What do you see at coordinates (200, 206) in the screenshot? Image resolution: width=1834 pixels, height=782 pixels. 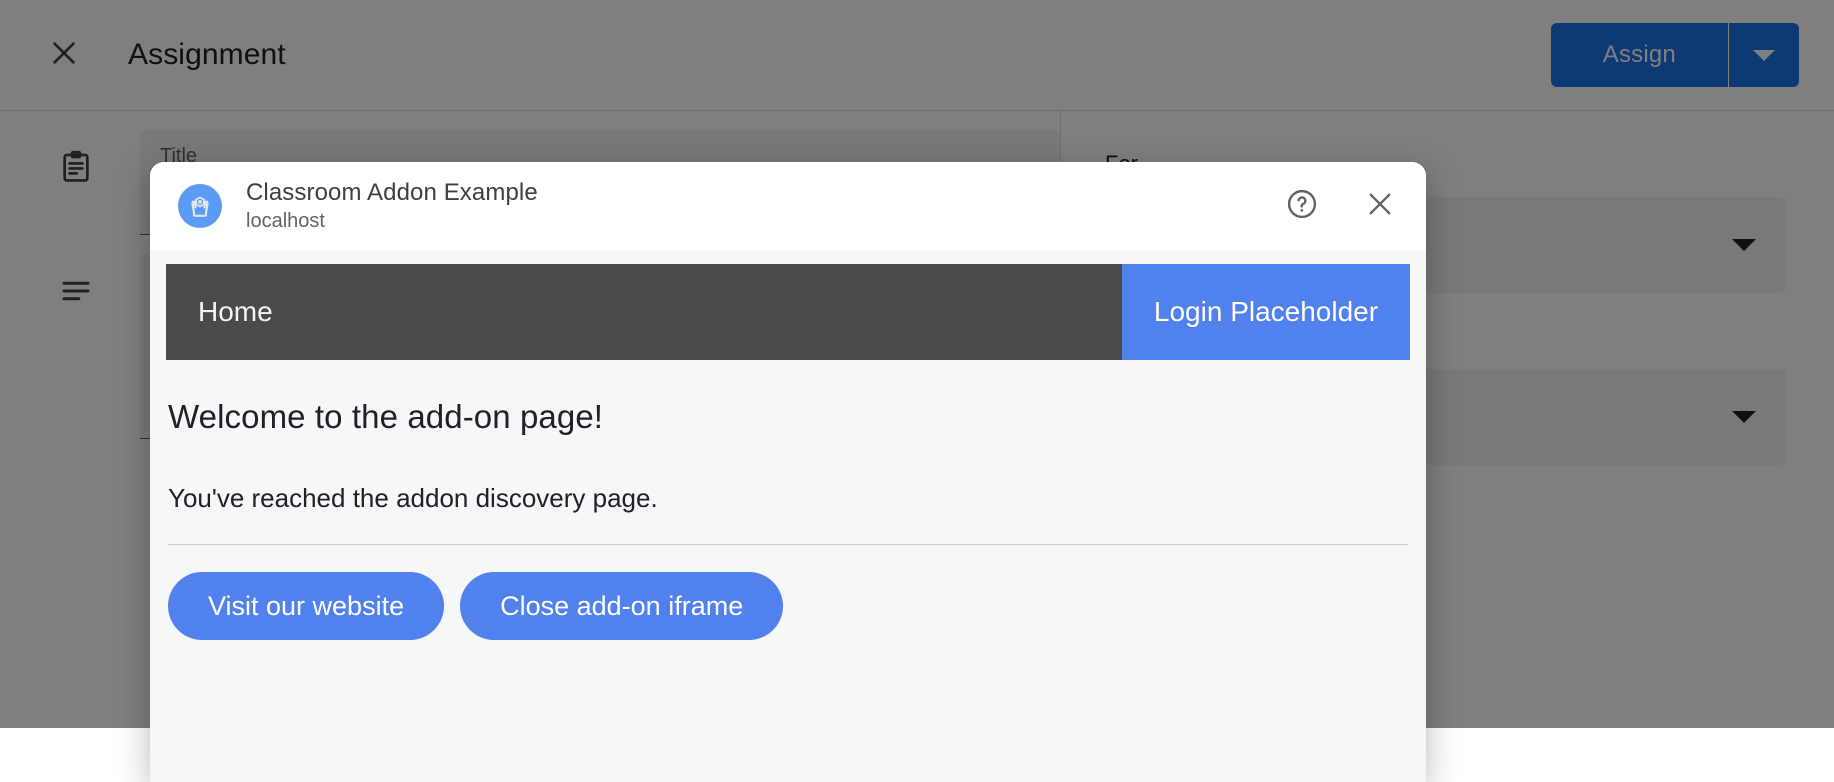 I see `classroom-addon-icon` at bounding box center [200, 206].